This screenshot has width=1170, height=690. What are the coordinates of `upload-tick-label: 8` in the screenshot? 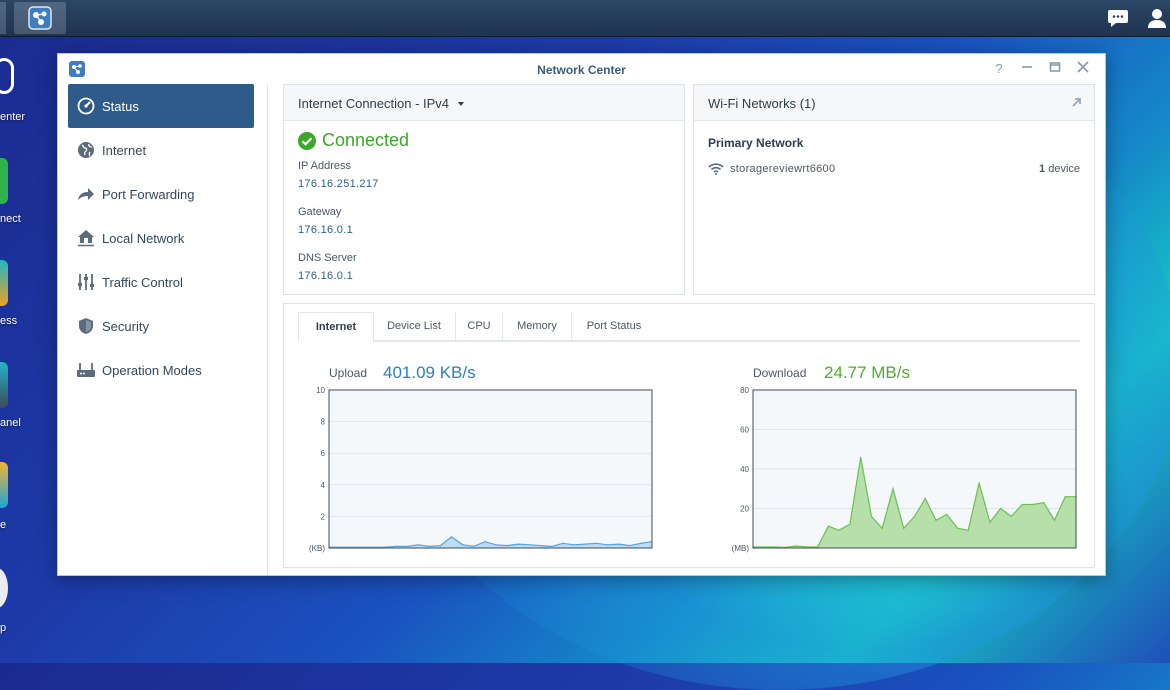 It's located at (323, 422).